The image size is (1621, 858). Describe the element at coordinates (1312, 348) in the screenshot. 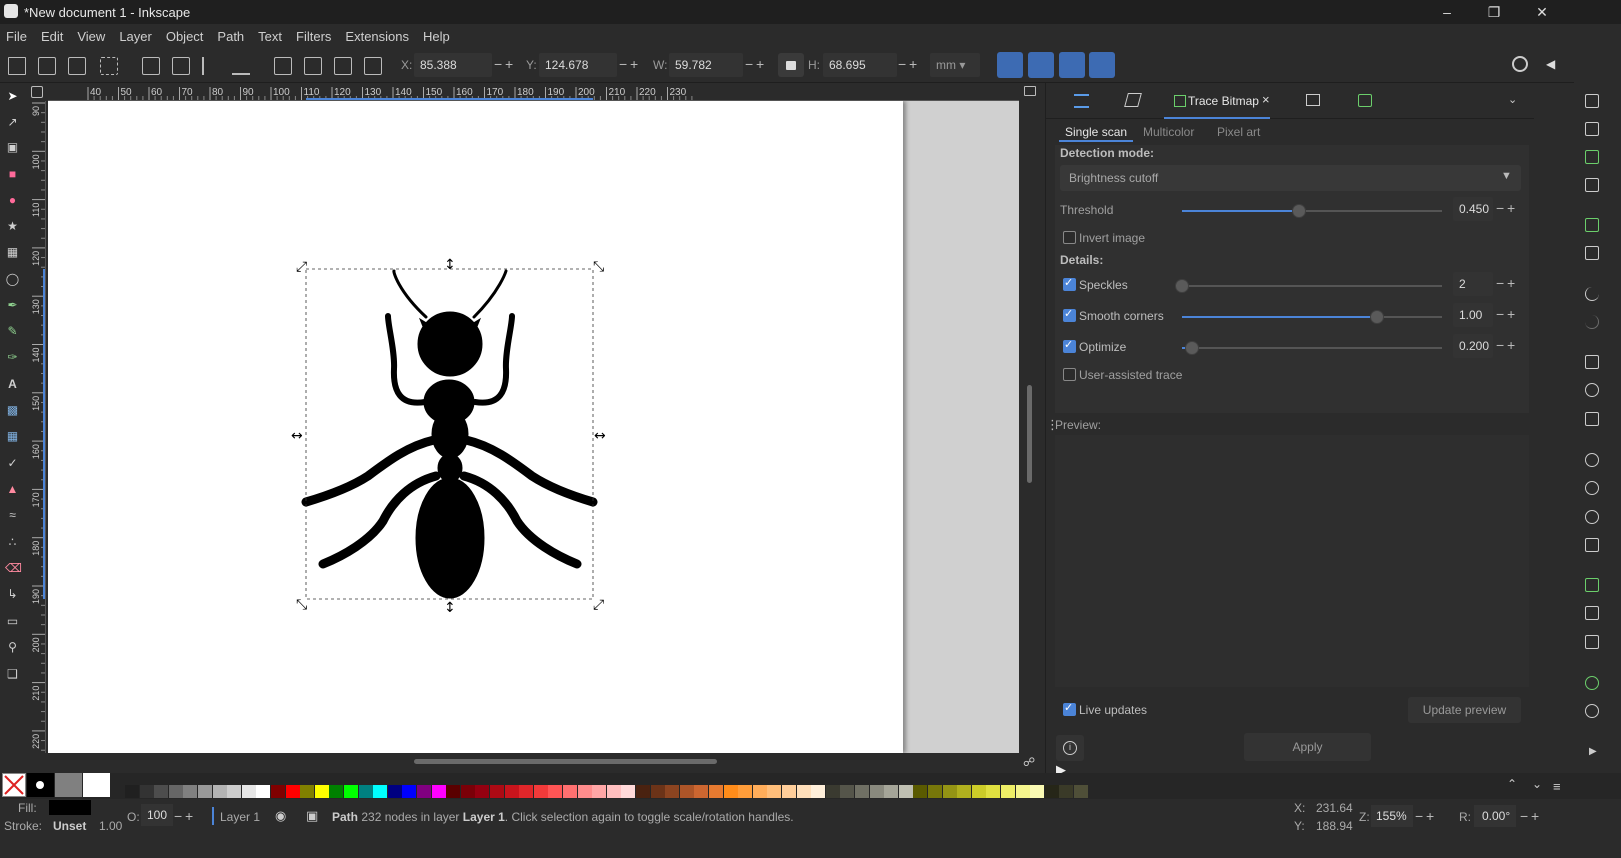

I see `optimize-slider` at that location.